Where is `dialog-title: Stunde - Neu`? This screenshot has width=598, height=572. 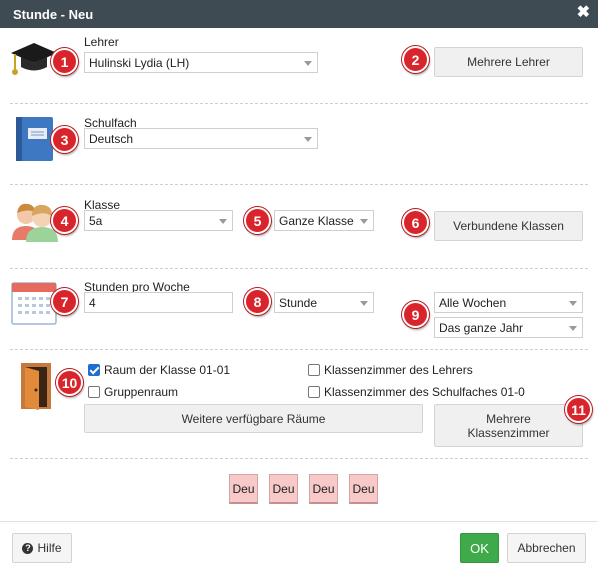
dialog-title: Stunde - Neu is located at coordinates (53, 14).